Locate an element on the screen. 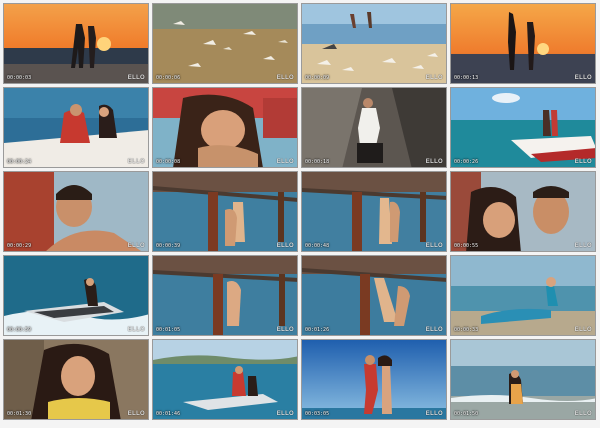  timestamp: 00:00:33 is located at coordinates (466, 330).